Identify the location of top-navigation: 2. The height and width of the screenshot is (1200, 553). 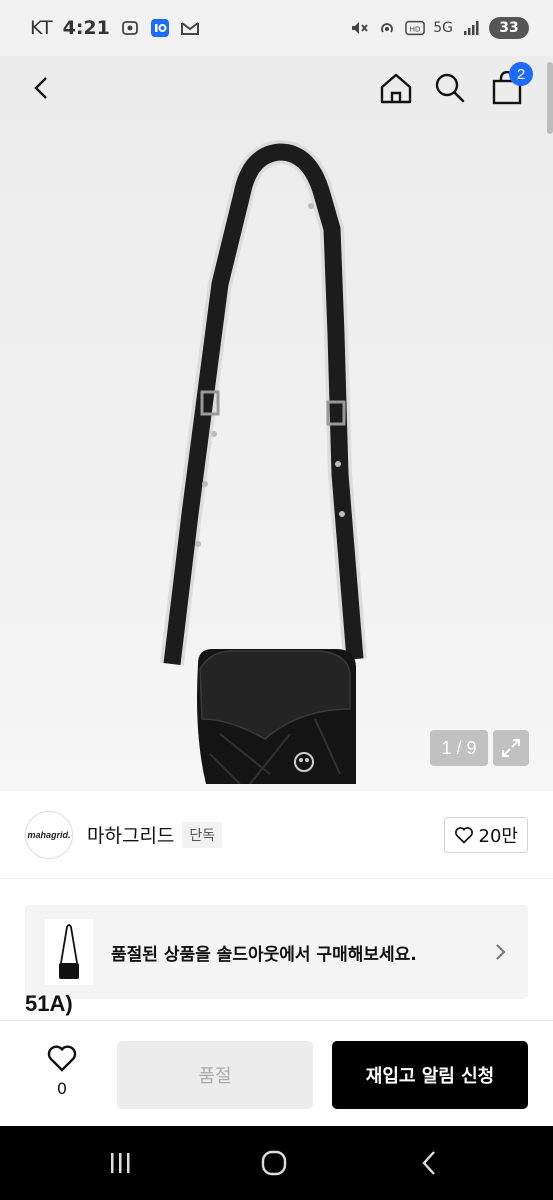
(276, 88).